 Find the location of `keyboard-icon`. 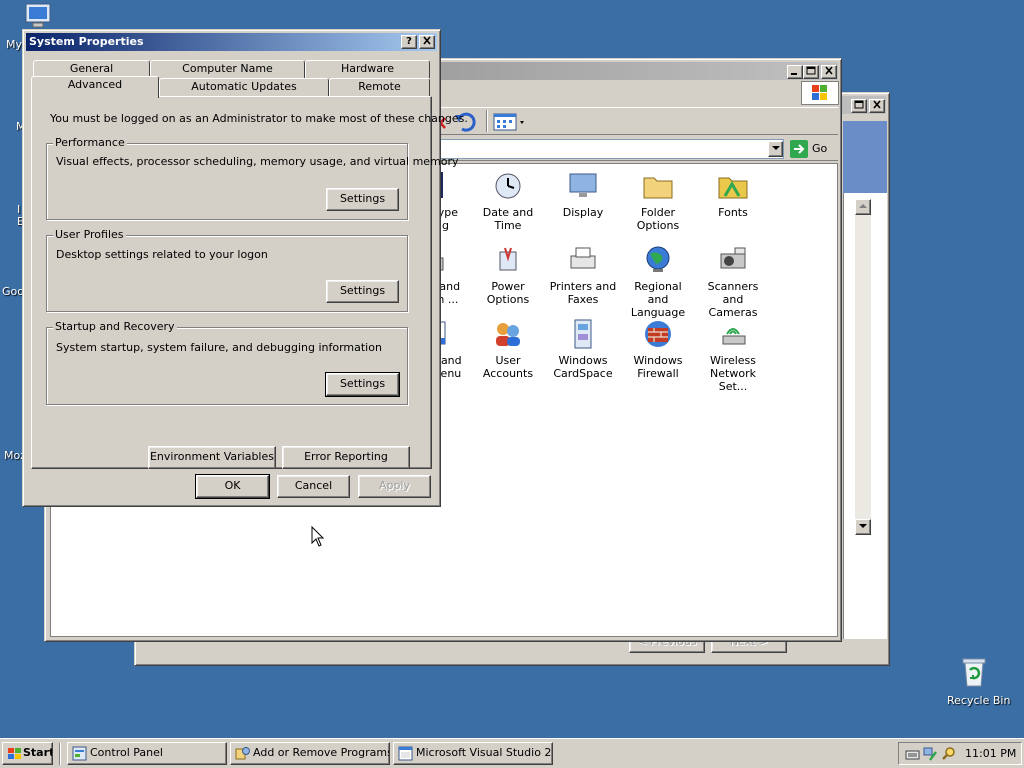

keyboard-icon is located at coordinates (912, 753).